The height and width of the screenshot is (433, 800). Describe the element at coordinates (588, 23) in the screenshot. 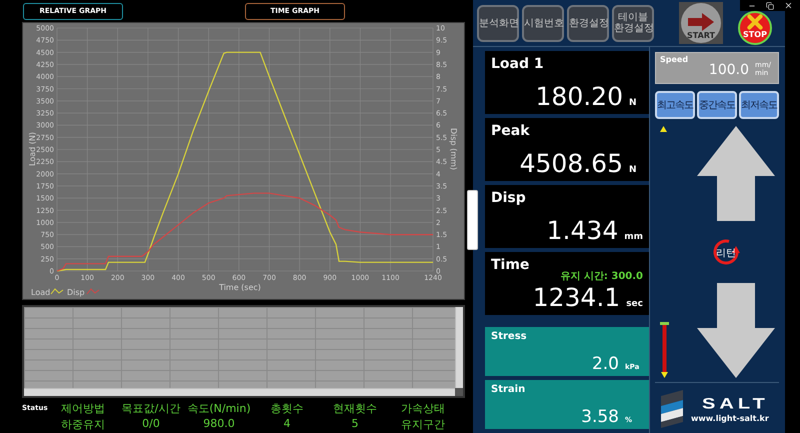

I see `toolbar-button: 환경설정` at that location.